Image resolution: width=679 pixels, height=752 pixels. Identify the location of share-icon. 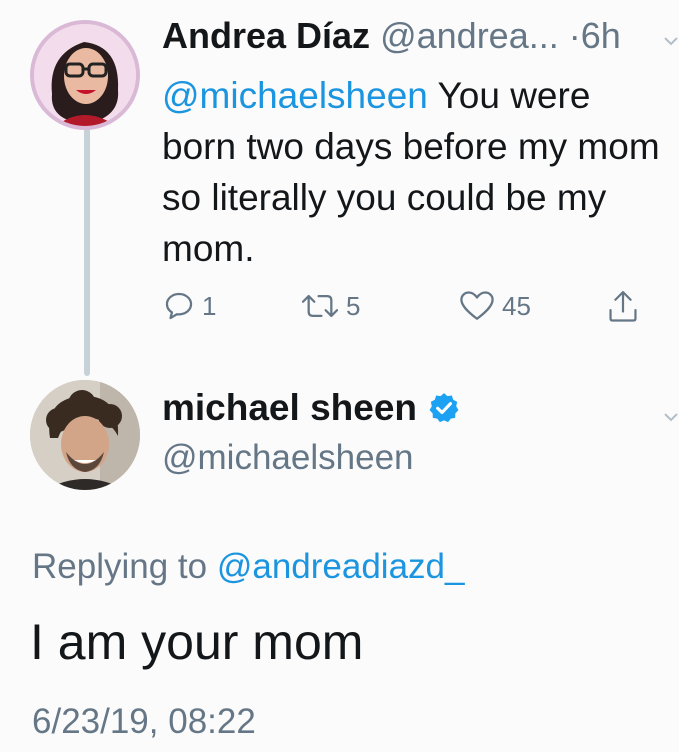
(623, 306).